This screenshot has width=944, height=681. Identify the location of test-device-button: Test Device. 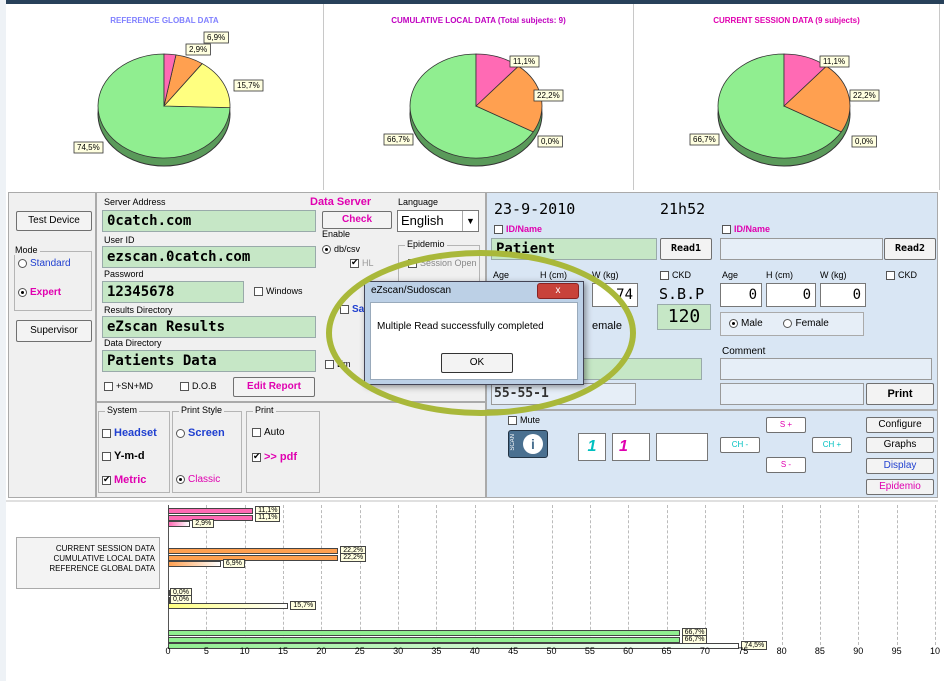
(54, 221).